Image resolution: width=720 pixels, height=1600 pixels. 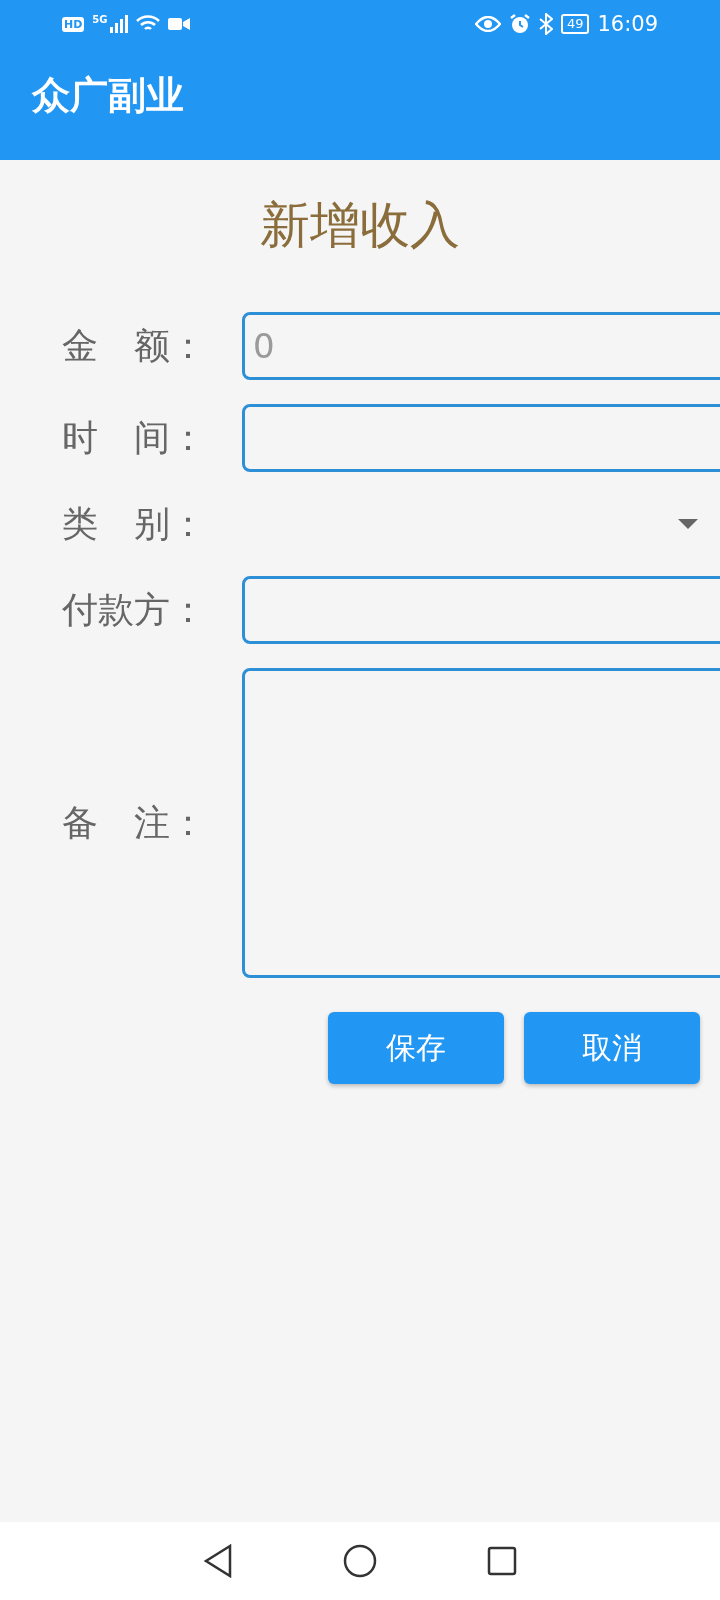 I want to click on input-field: 0, so click(x=481, y=346).